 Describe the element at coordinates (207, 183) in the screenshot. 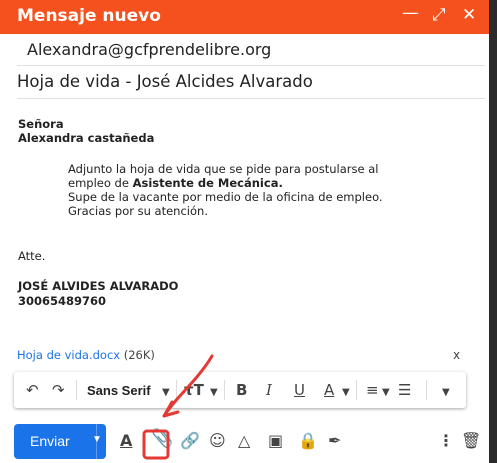

I see `job-title-bold: Asistente de Mecánica.` at that location.